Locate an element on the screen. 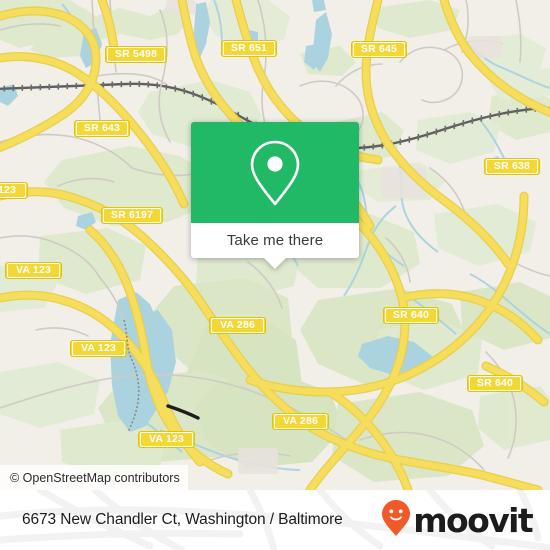  moovit-logo: moovit is located at coordinates (465, 520).